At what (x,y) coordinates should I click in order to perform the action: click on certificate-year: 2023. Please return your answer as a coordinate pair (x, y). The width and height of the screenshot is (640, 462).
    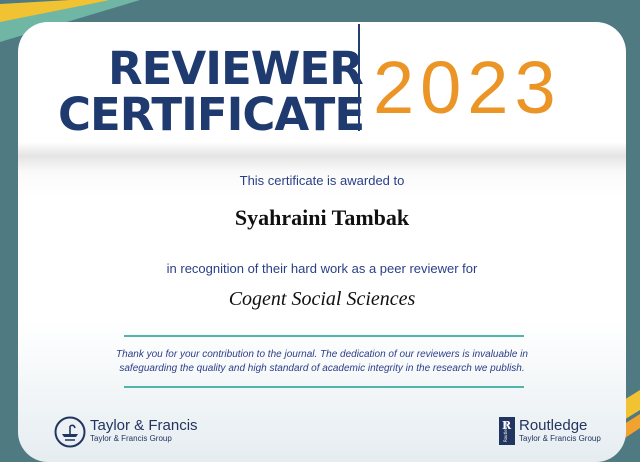
    Looking at the image, I should click on (467, 87).